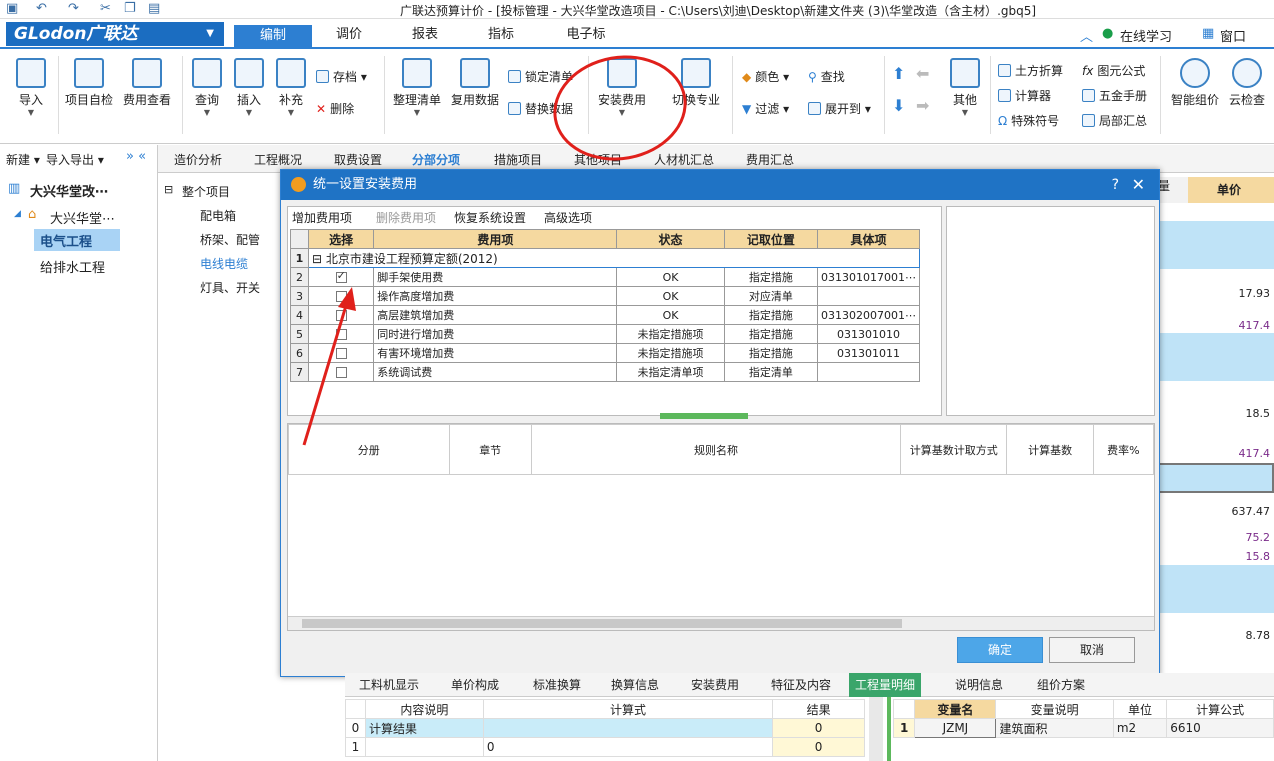 Image resolution: width=1274 pixels, height=761 pixels. Describe the element at coordinates (1233, 35) in the screenshot. I see `window-menu: 窗口` at that location.